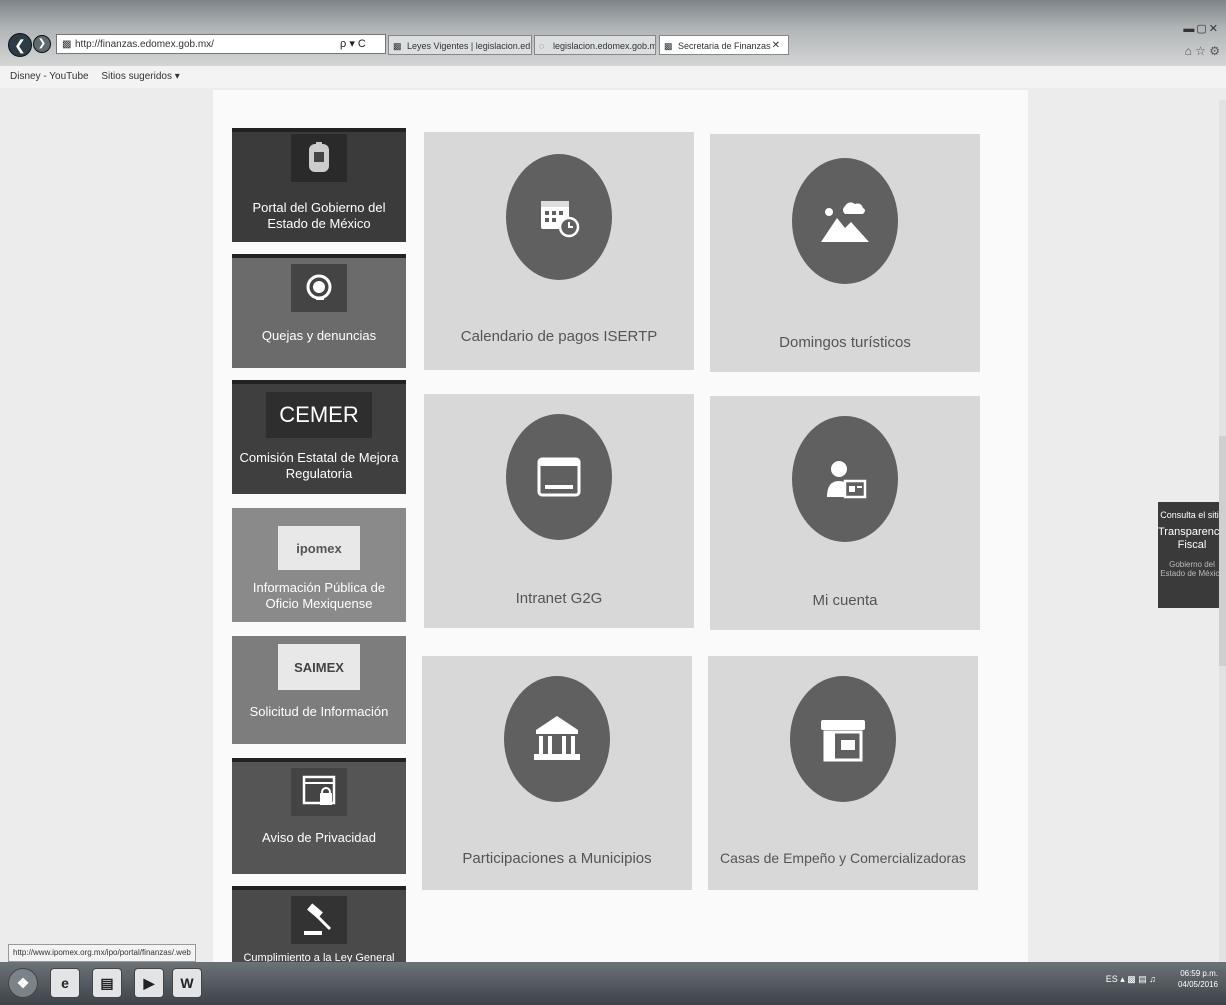 The width and height of the screenshot is (1226, 1005). I want to click on sidebar-item-label: Cumplimiento a la Ley General, so click(319, 957).